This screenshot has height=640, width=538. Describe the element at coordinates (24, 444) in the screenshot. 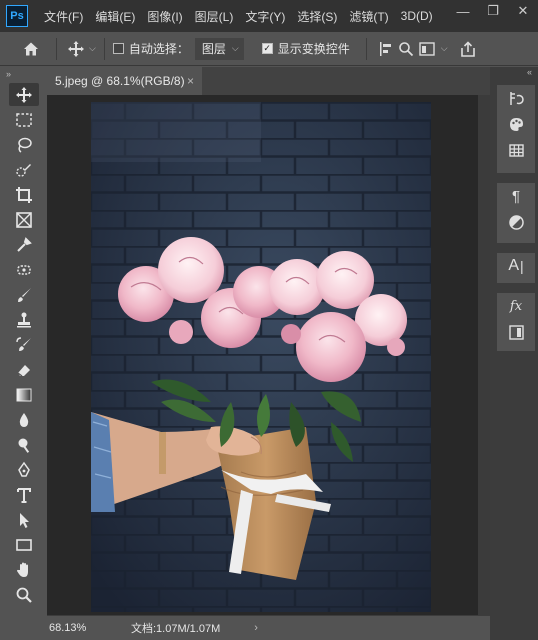

I see `dodge-tool-icon` at that location.